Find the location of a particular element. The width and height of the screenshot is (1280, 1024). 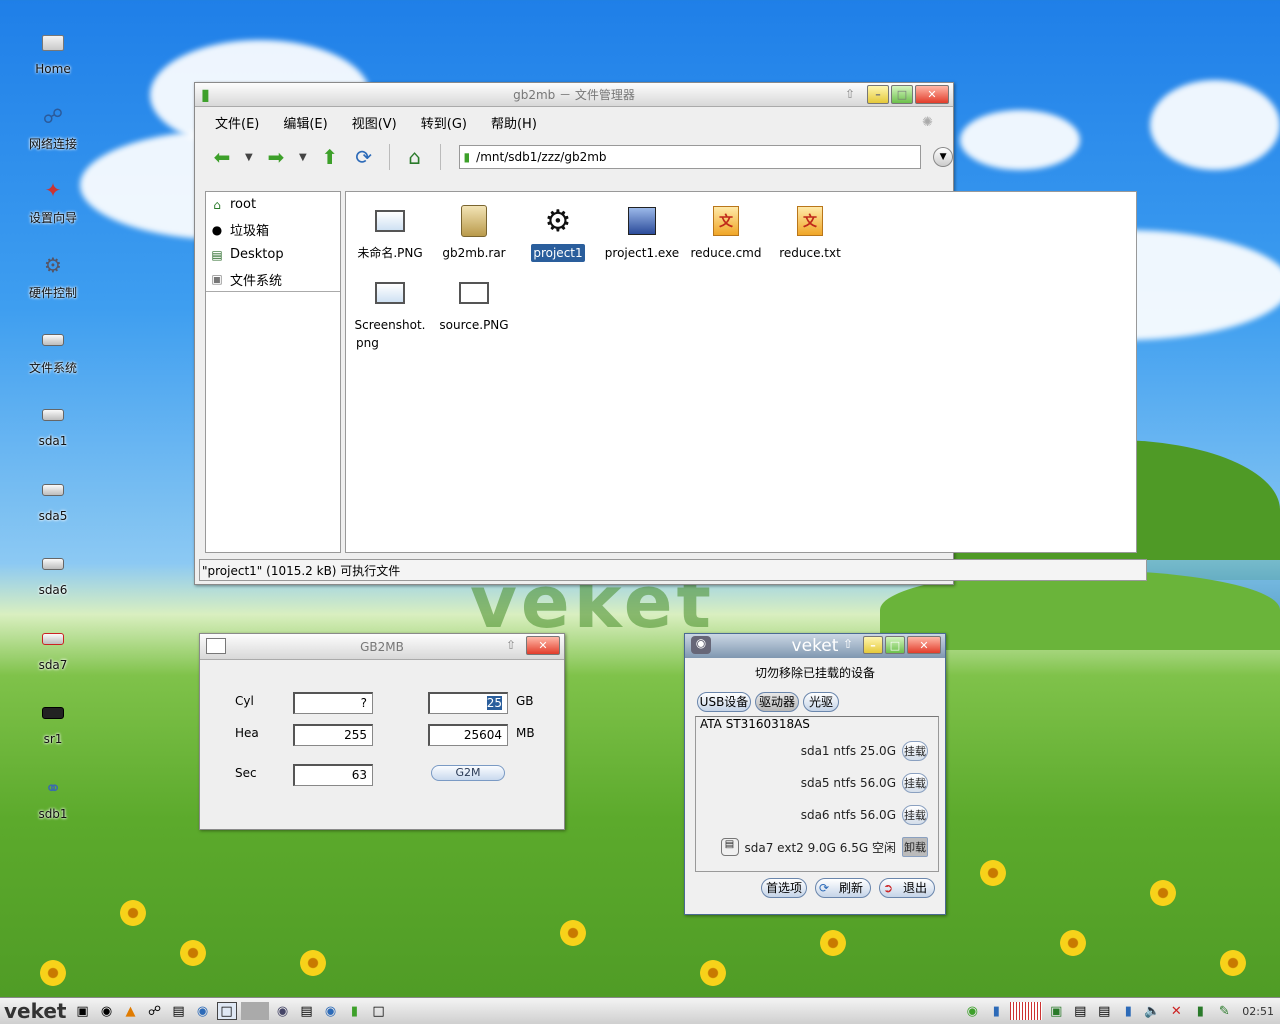

gb2mb-titlebar: GB2MB ⇧ ✕ is located at coordinates (382, 647).